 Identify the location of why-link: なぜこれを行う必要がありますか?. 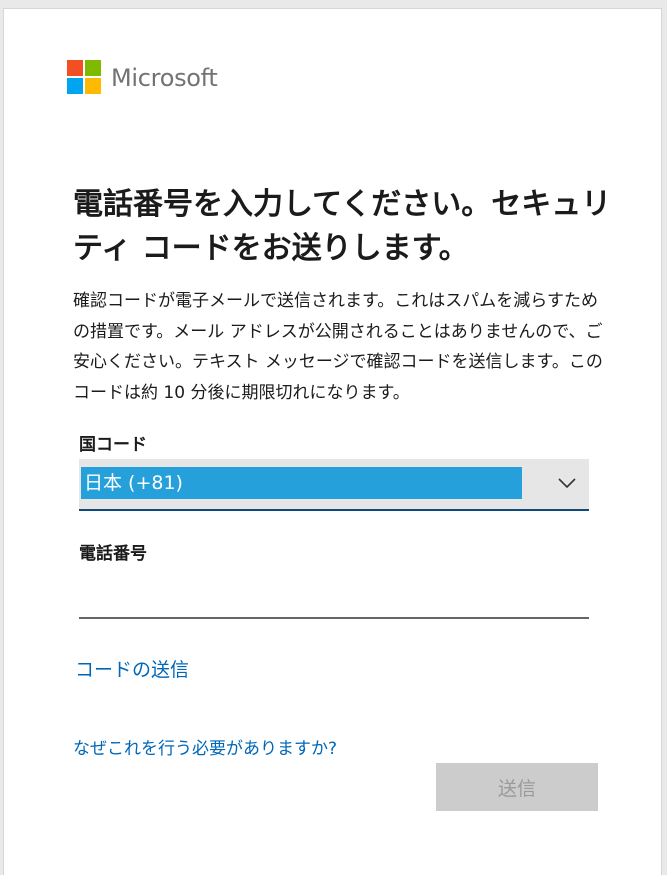
(205, 746).